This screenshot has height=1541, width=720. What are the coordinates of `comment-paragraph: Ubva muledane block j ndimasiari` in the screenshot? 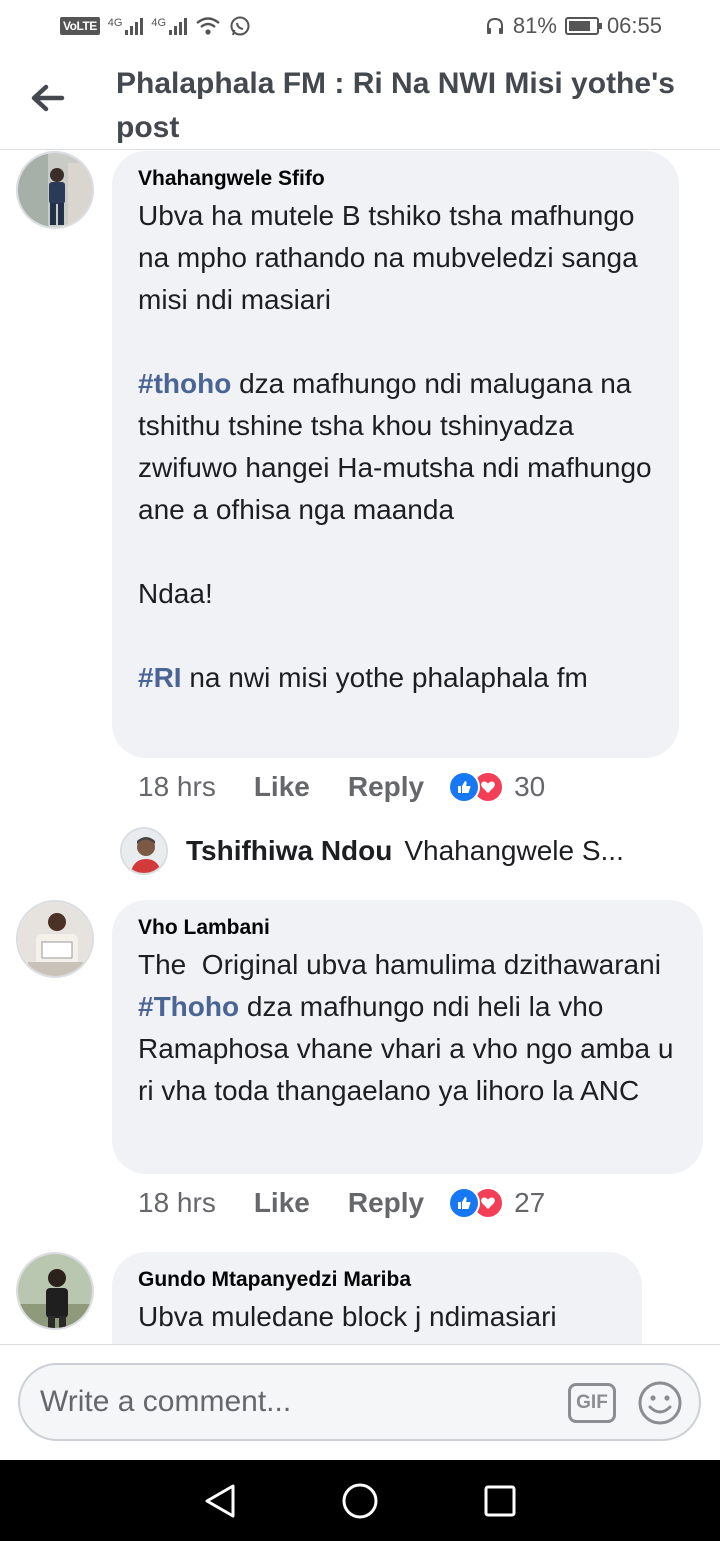 It's located at (377, 1317).